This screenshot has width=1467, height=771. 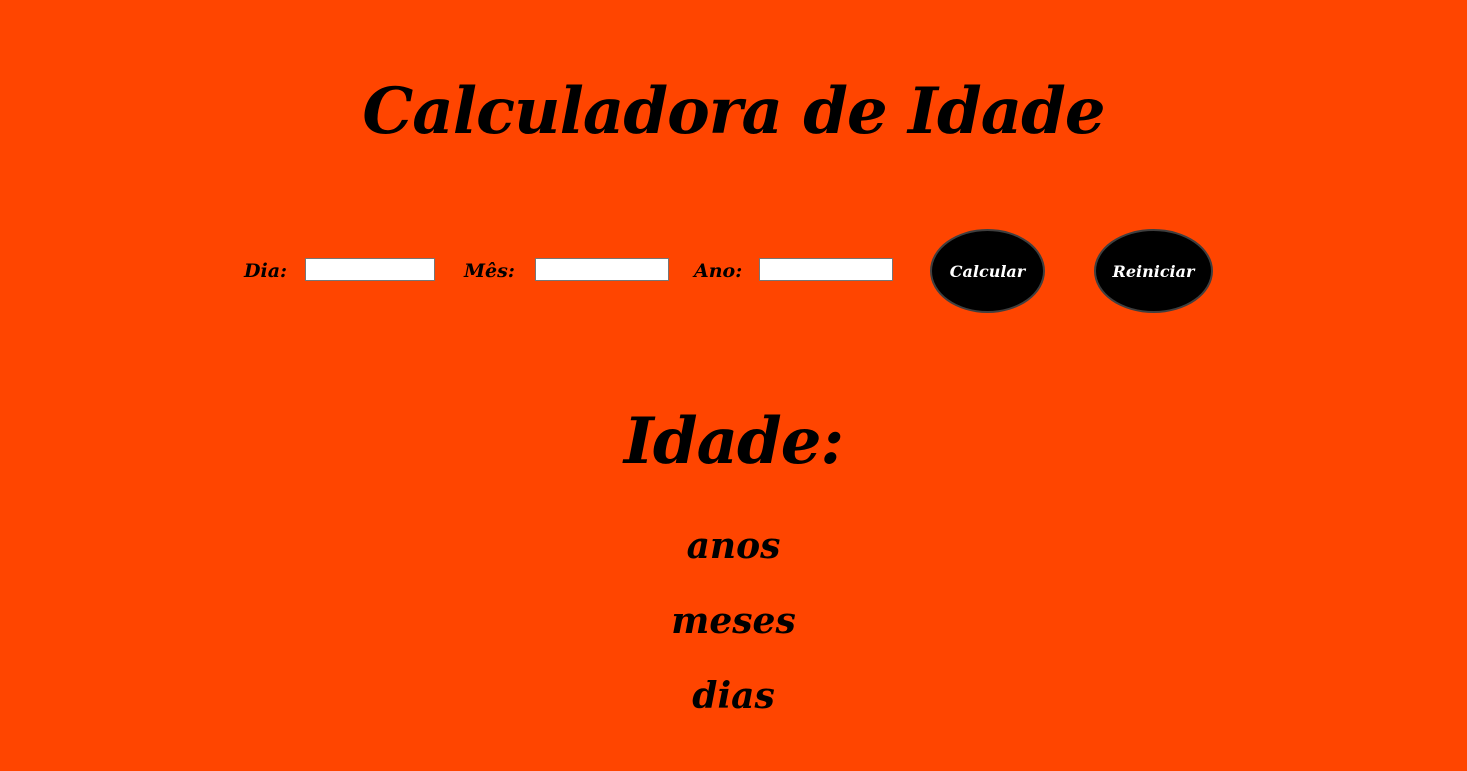 I want to click on calculate-button: Calcular, so click(x=987, y=271).